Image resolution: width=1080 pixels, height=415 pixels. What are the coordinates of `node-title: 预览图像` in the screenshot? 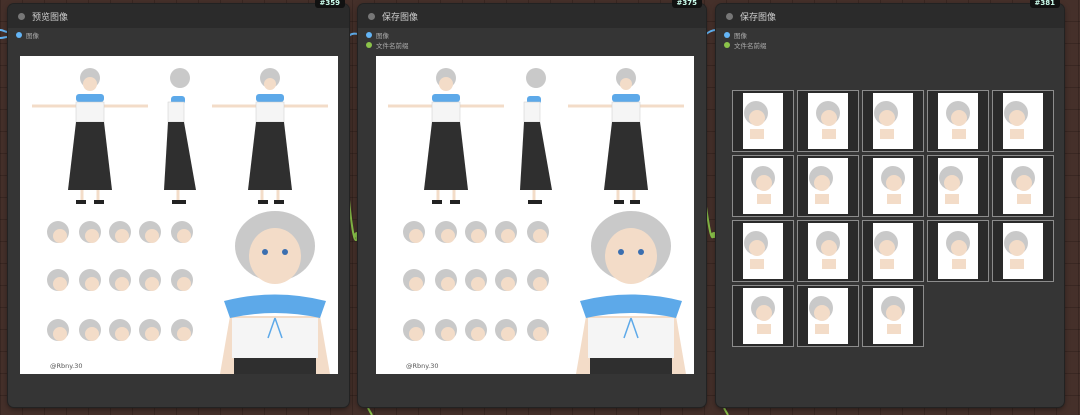 It's located at (50, 17).